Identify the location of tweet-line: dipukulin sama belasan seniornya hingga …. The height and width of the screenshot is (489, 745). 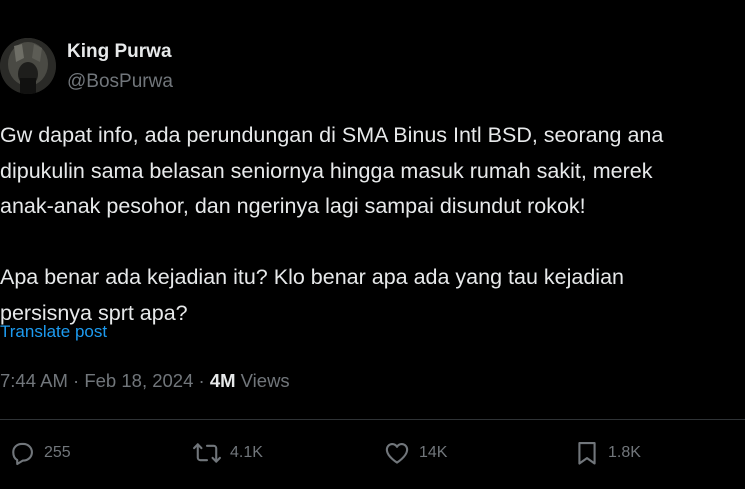
(326, 170).